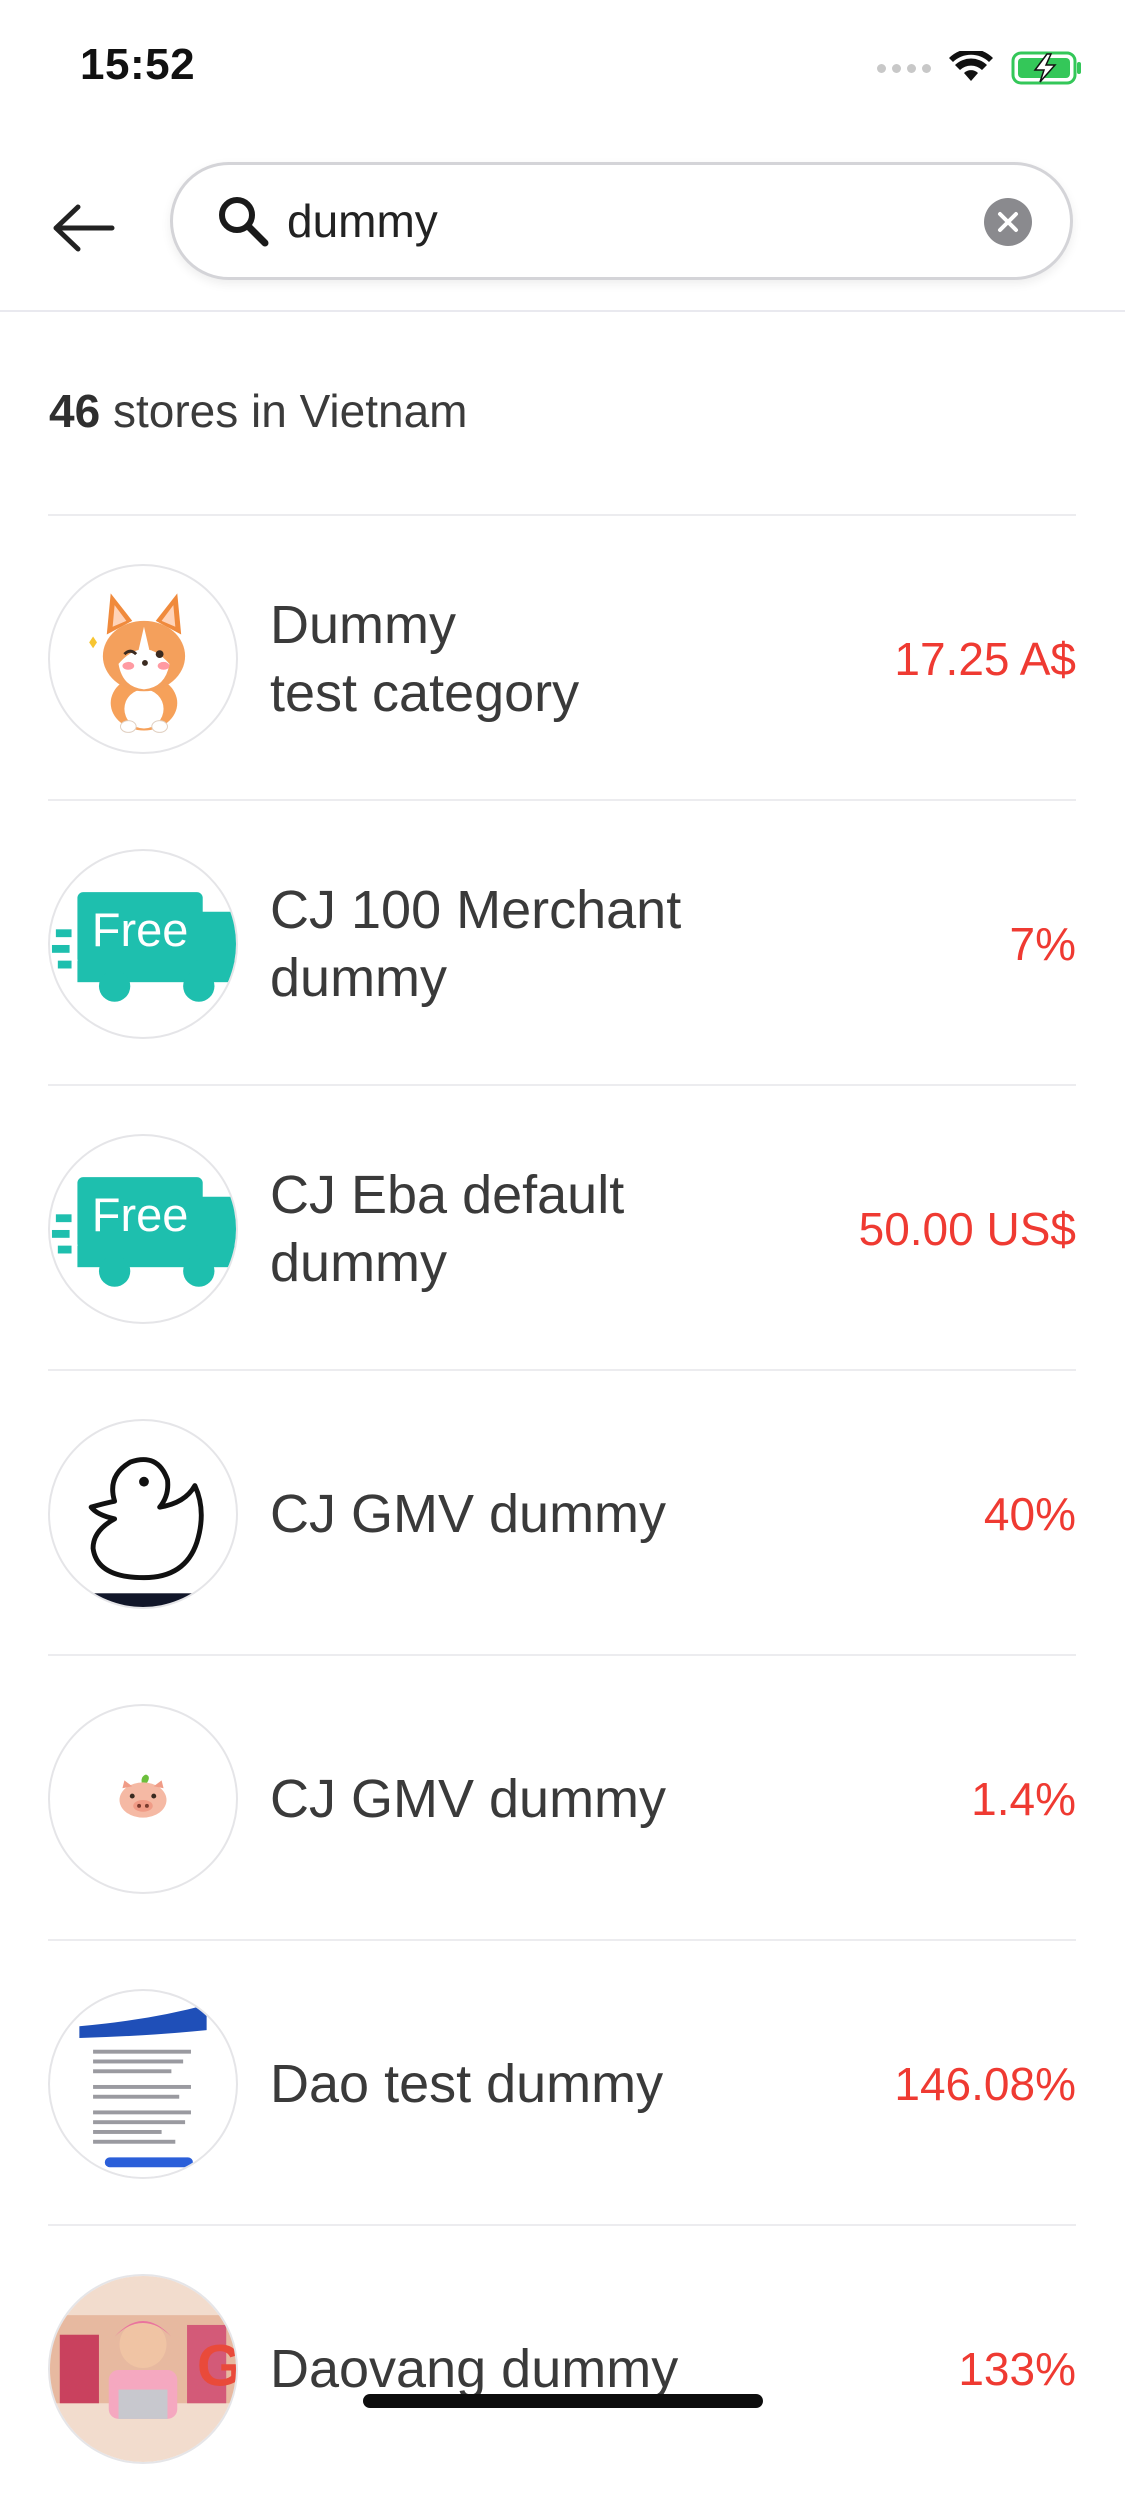  Describe the element at coordinates (447, 1228) in the screenshot. I see `store-name: CJ Eba default dummy` at that location.